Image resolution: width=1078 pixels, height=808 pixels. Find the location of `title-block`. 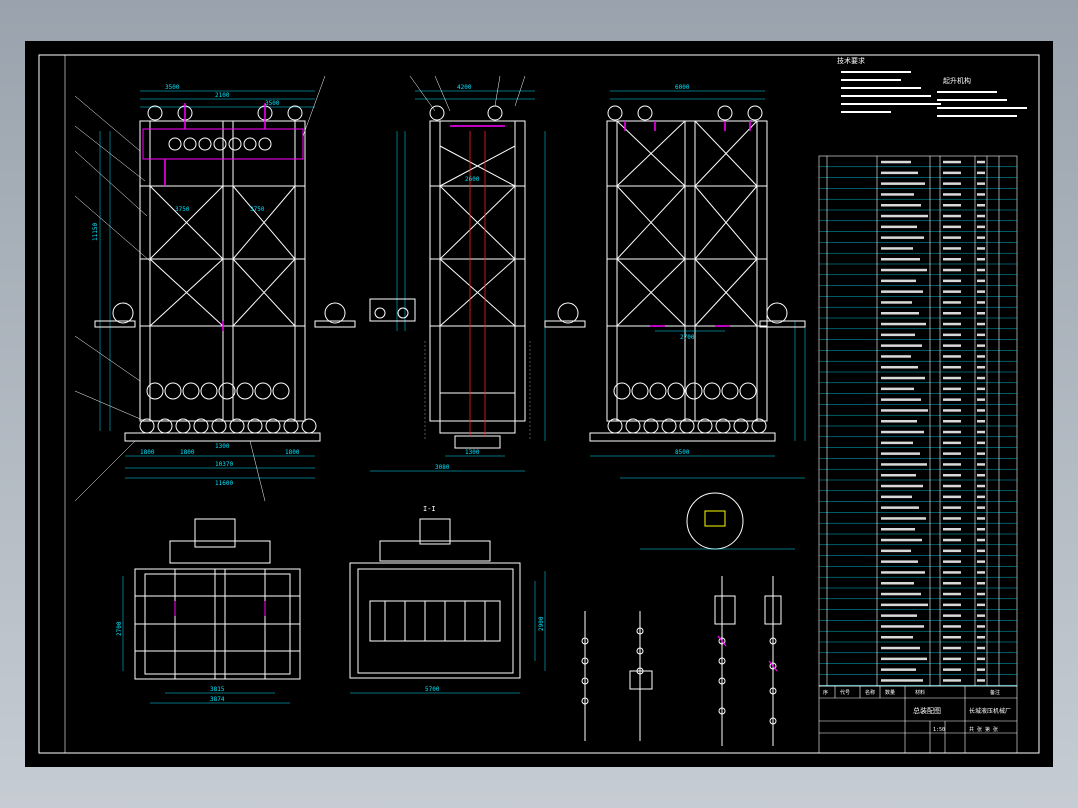

title-block is located at coordinates (918, 719).